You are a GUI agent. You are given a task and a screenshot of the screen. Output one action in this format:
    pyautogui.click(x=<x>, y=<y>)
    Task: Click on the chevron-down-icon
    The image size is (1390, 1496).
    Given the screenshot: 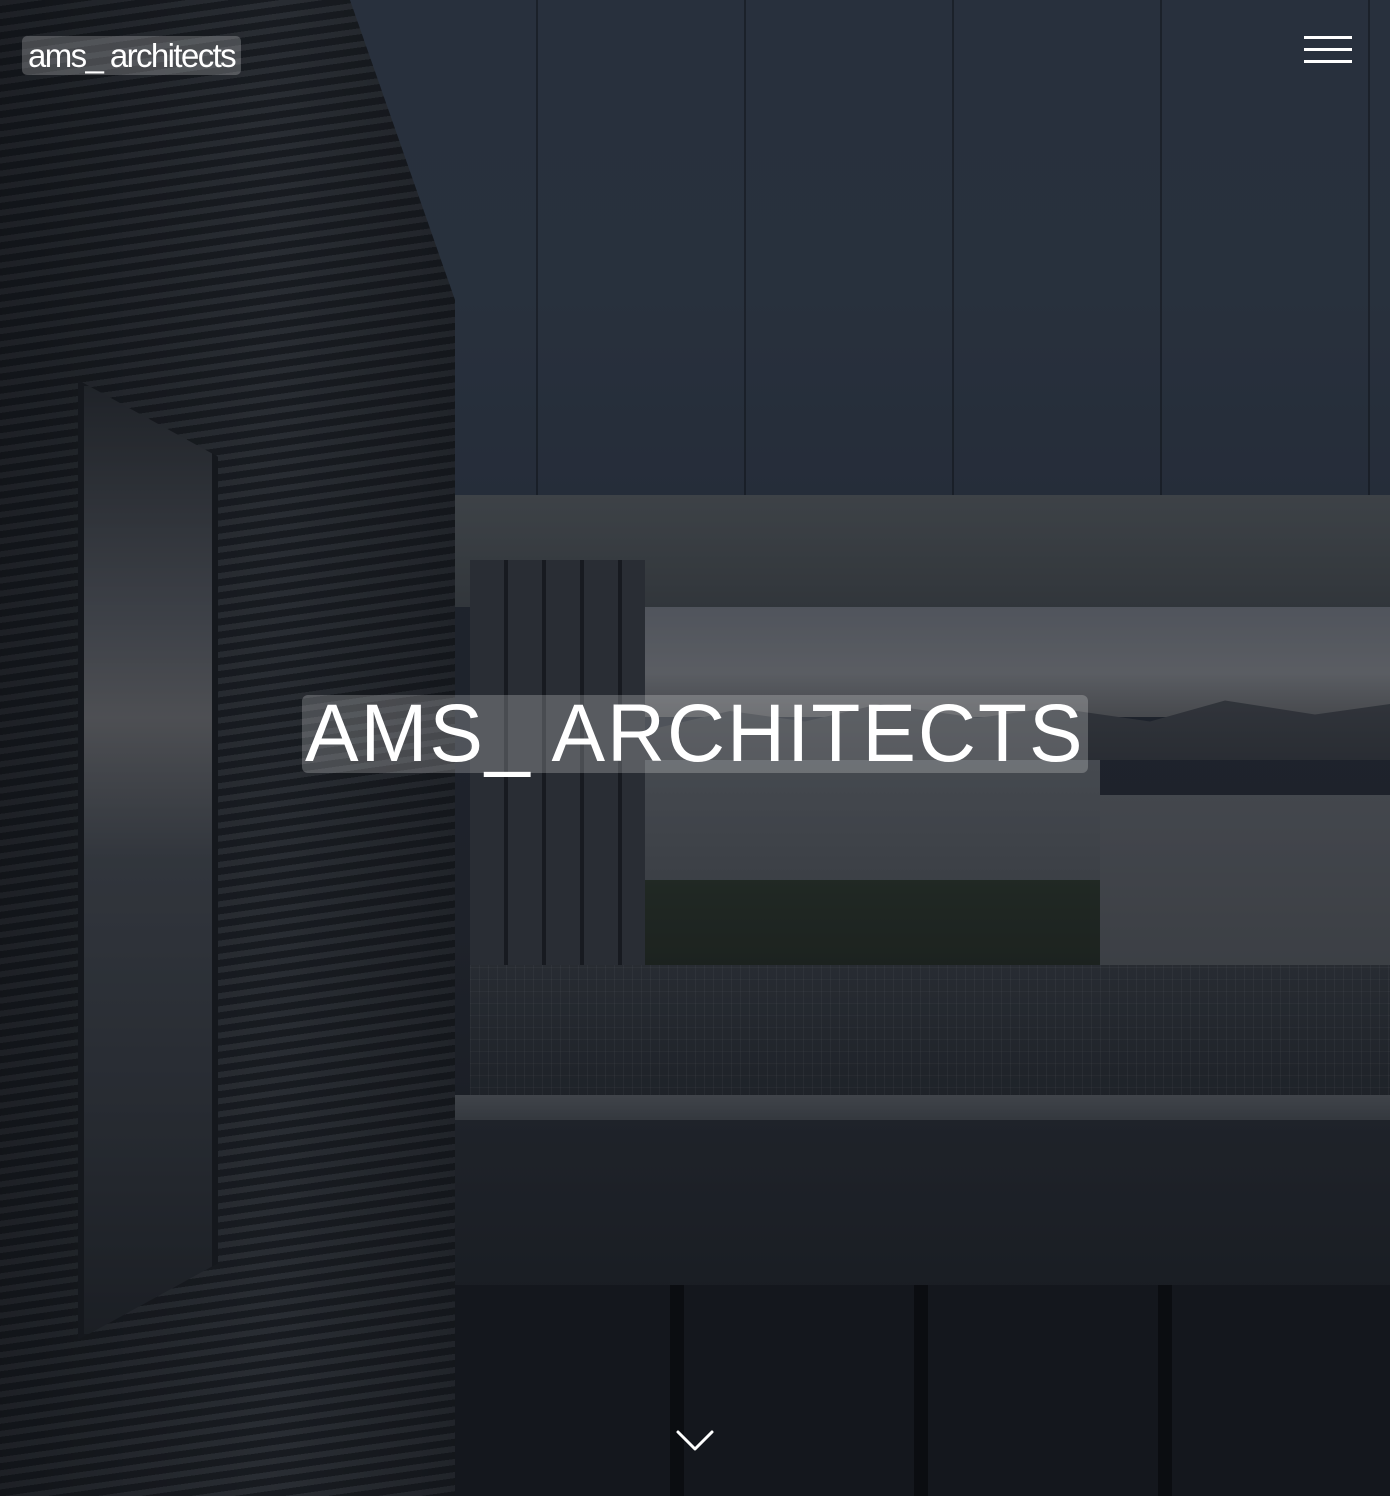 What is the action you would take?
    pyautogui.click(x=695, y=1440)
    